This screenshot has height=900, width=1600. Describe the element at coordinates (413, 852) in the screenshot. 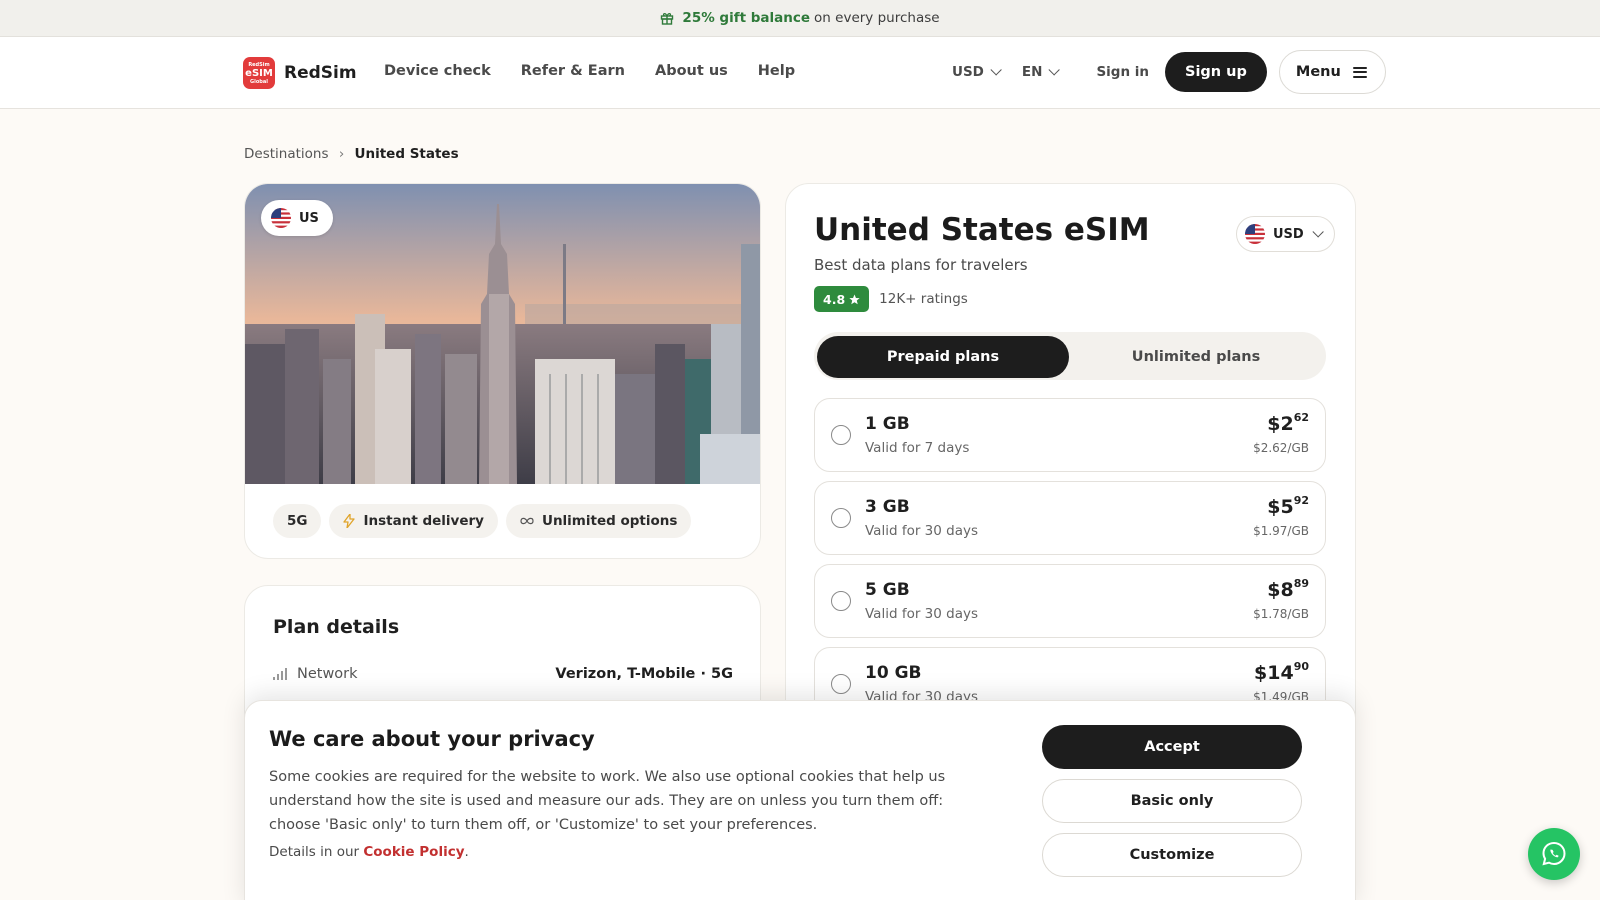

I see `cookie-policy-link: Cookie Policy` at that location.